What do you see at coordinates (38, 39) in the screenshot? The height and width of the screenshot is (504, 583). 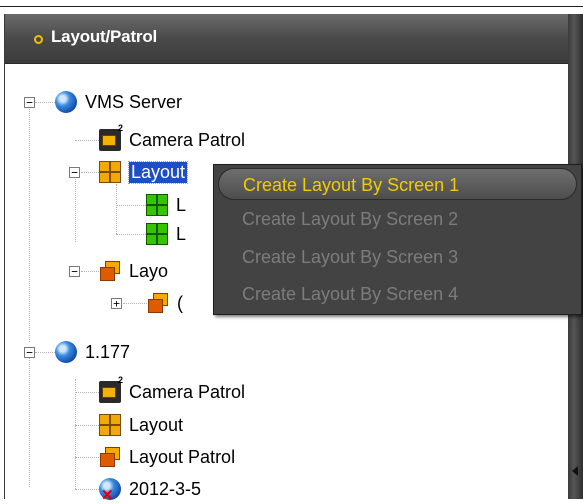 I see `header-bullet-icon` at bounding box center [38, 39].